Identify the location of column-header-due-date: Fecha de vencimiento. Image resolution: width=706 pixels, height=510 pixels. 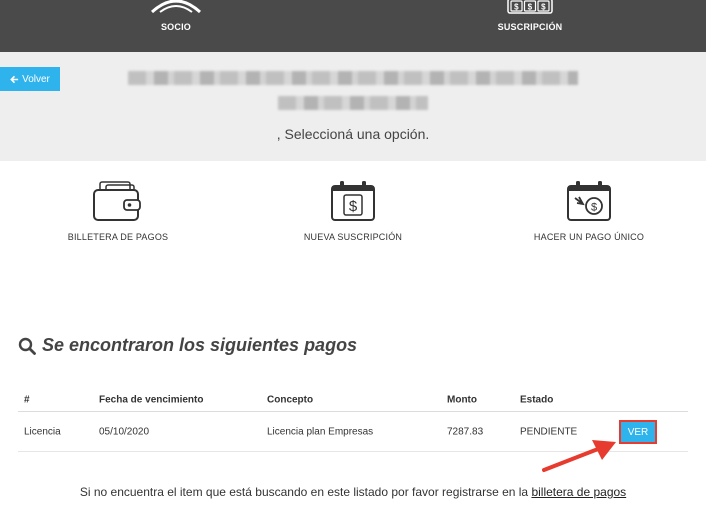
(151, 399).